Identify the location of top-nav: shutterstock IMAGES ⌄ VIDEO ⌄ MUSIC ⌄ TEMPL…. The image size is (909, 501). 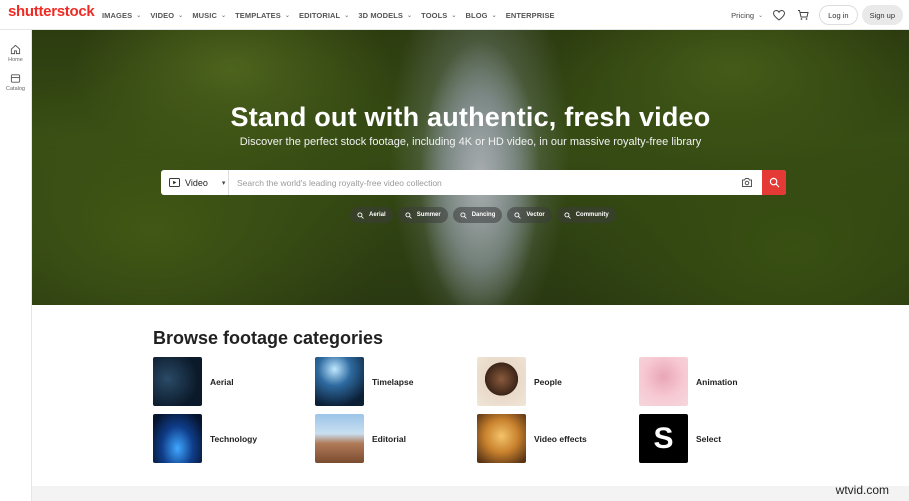
(454, 15).